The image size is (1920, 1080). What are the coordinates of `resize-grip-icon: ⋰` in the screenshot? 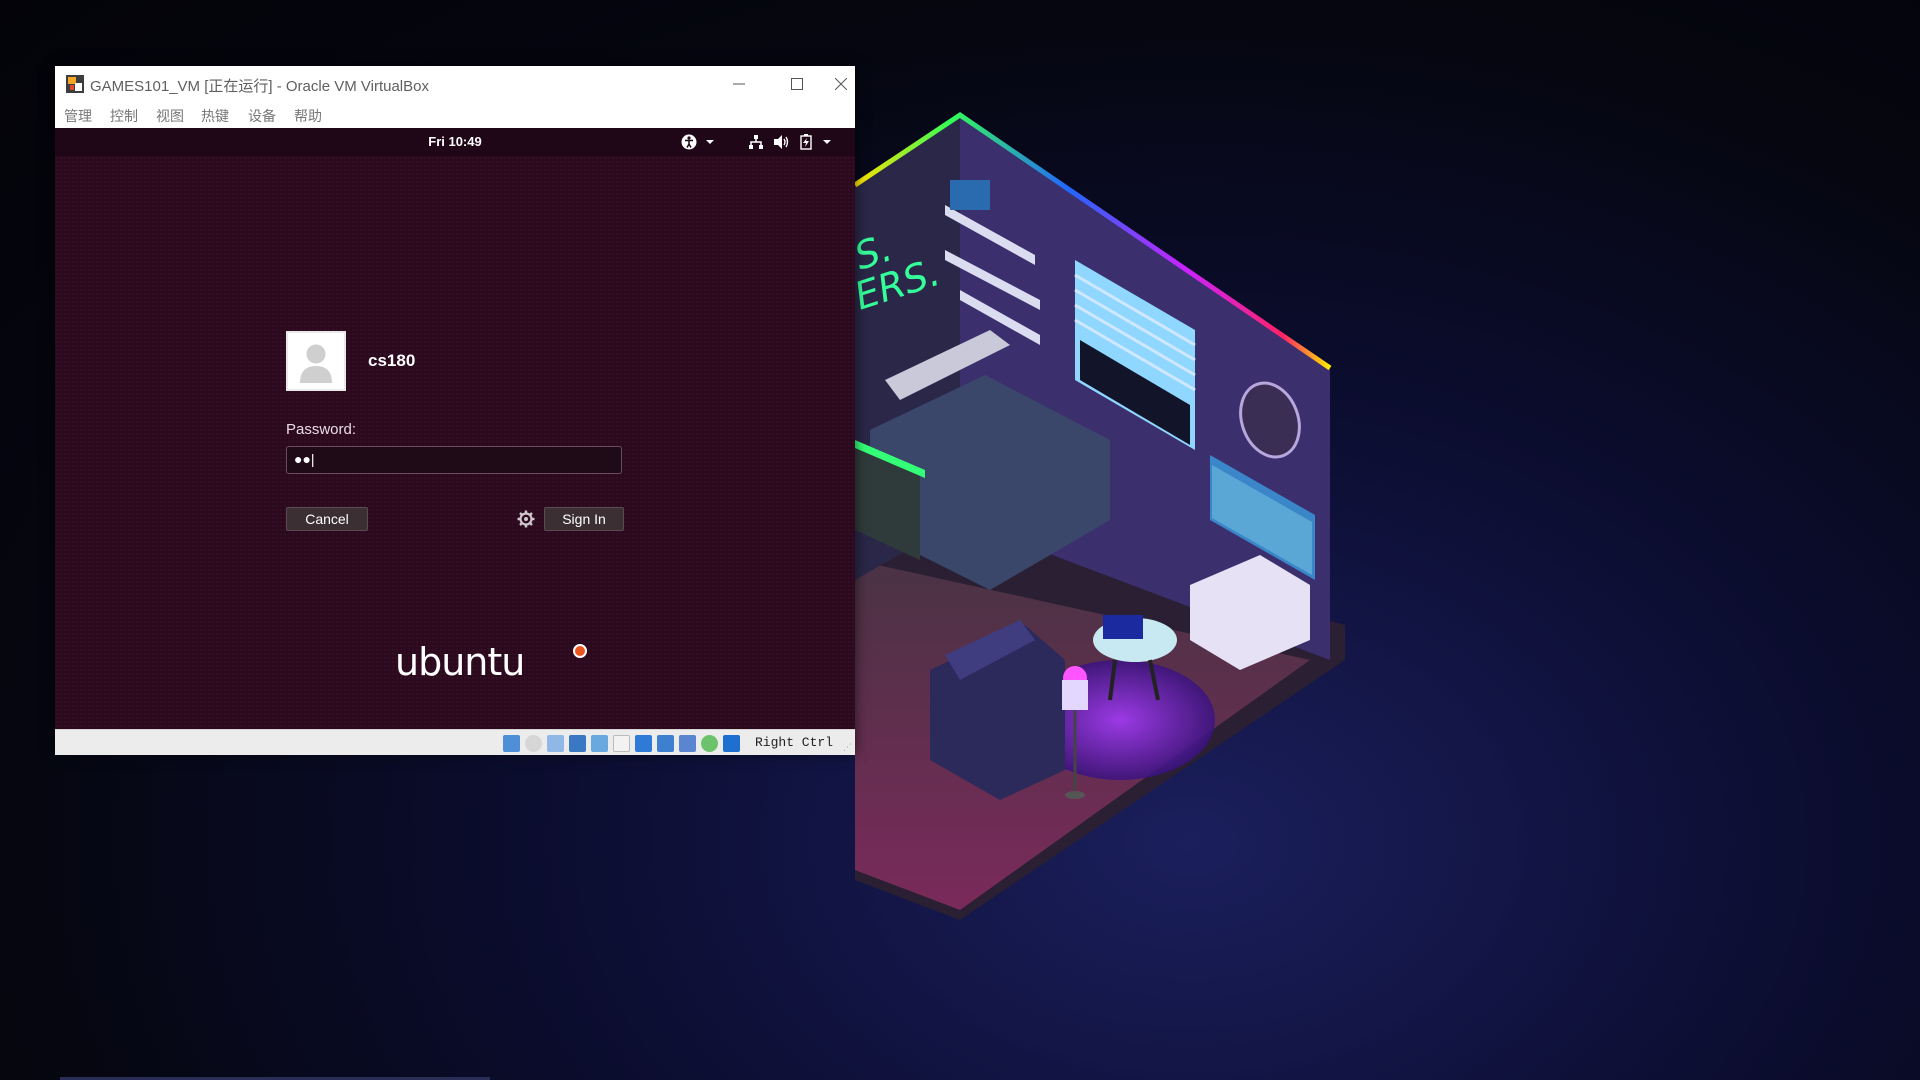 It's located at (848, 747).